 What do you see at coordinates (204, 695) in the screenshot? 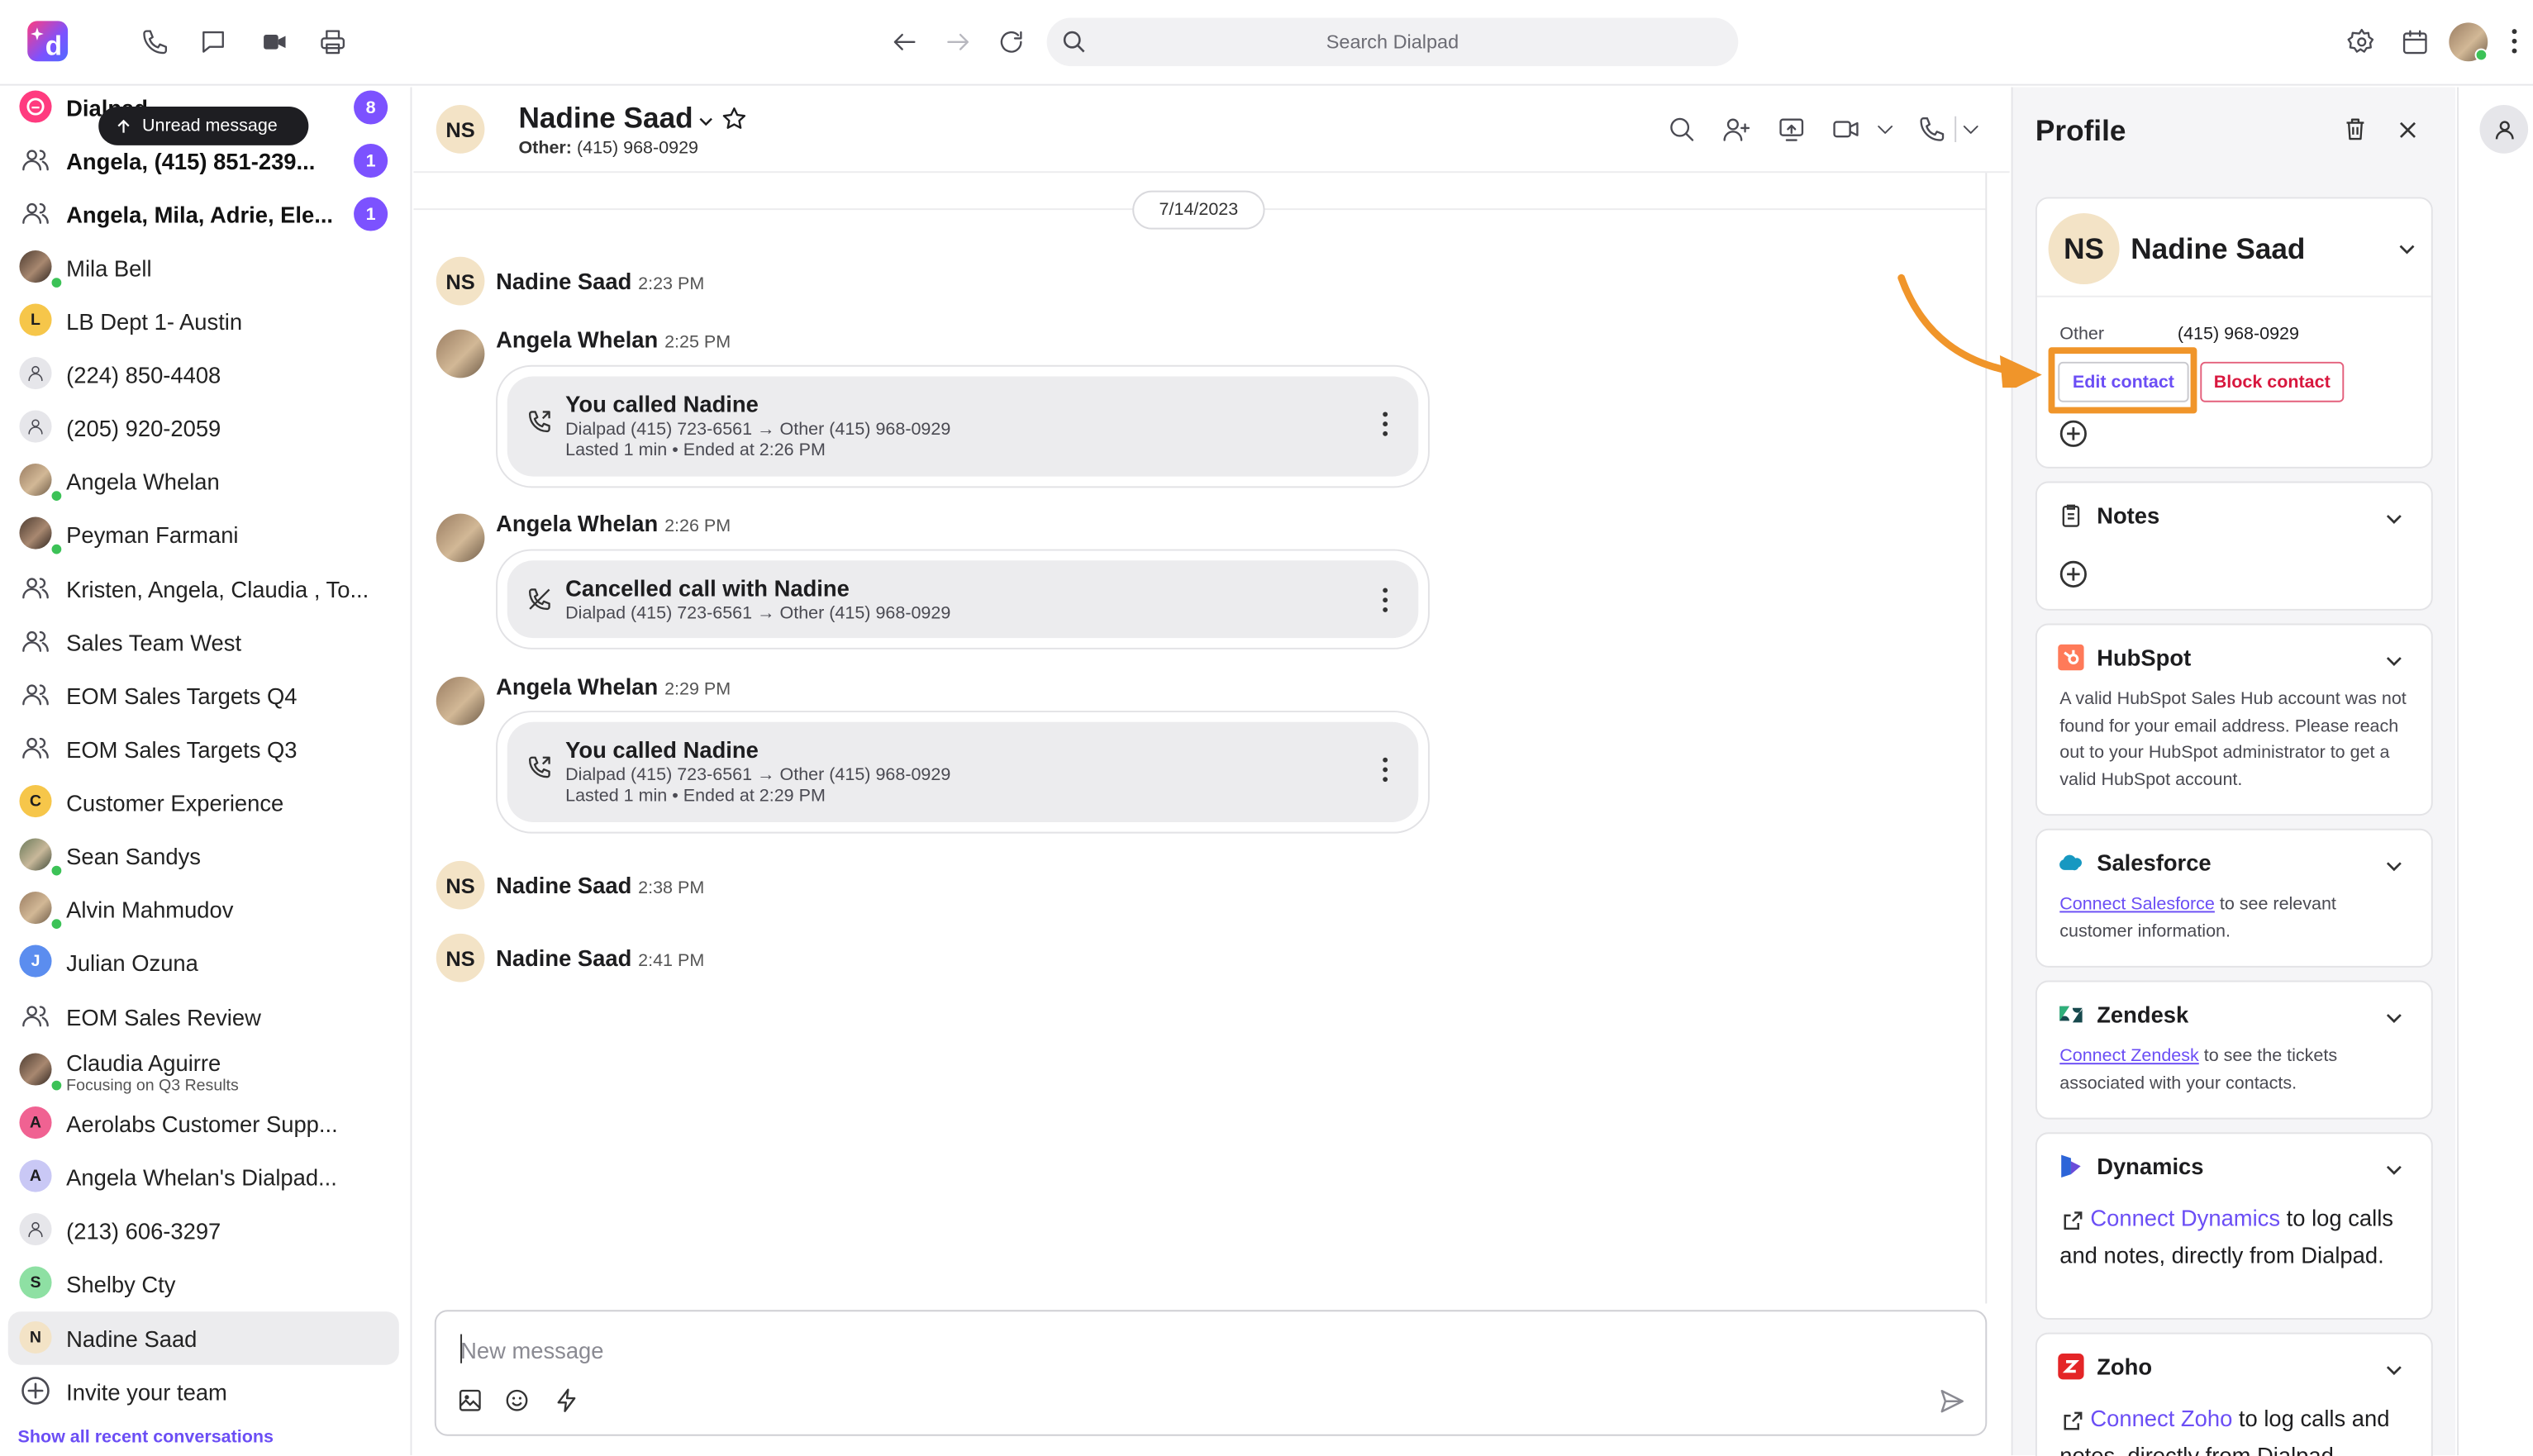
I see `sidebar-item-eom-sales-q4: EOM Sales Targets Q4` at bounding box center [204, 695].